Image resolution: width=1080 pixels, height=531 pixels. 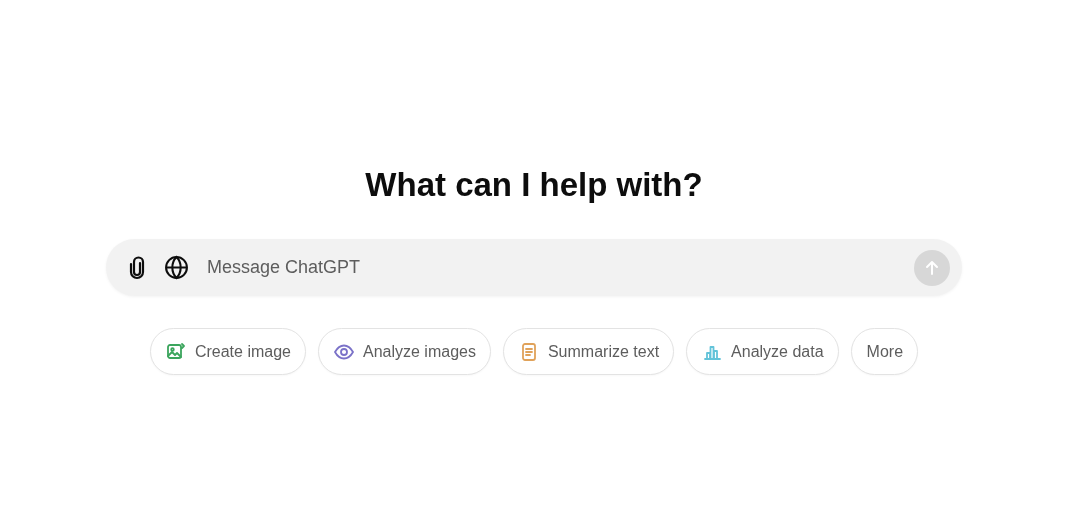 I want to click on suggestion-chip: More, so click(x=884, y=351).